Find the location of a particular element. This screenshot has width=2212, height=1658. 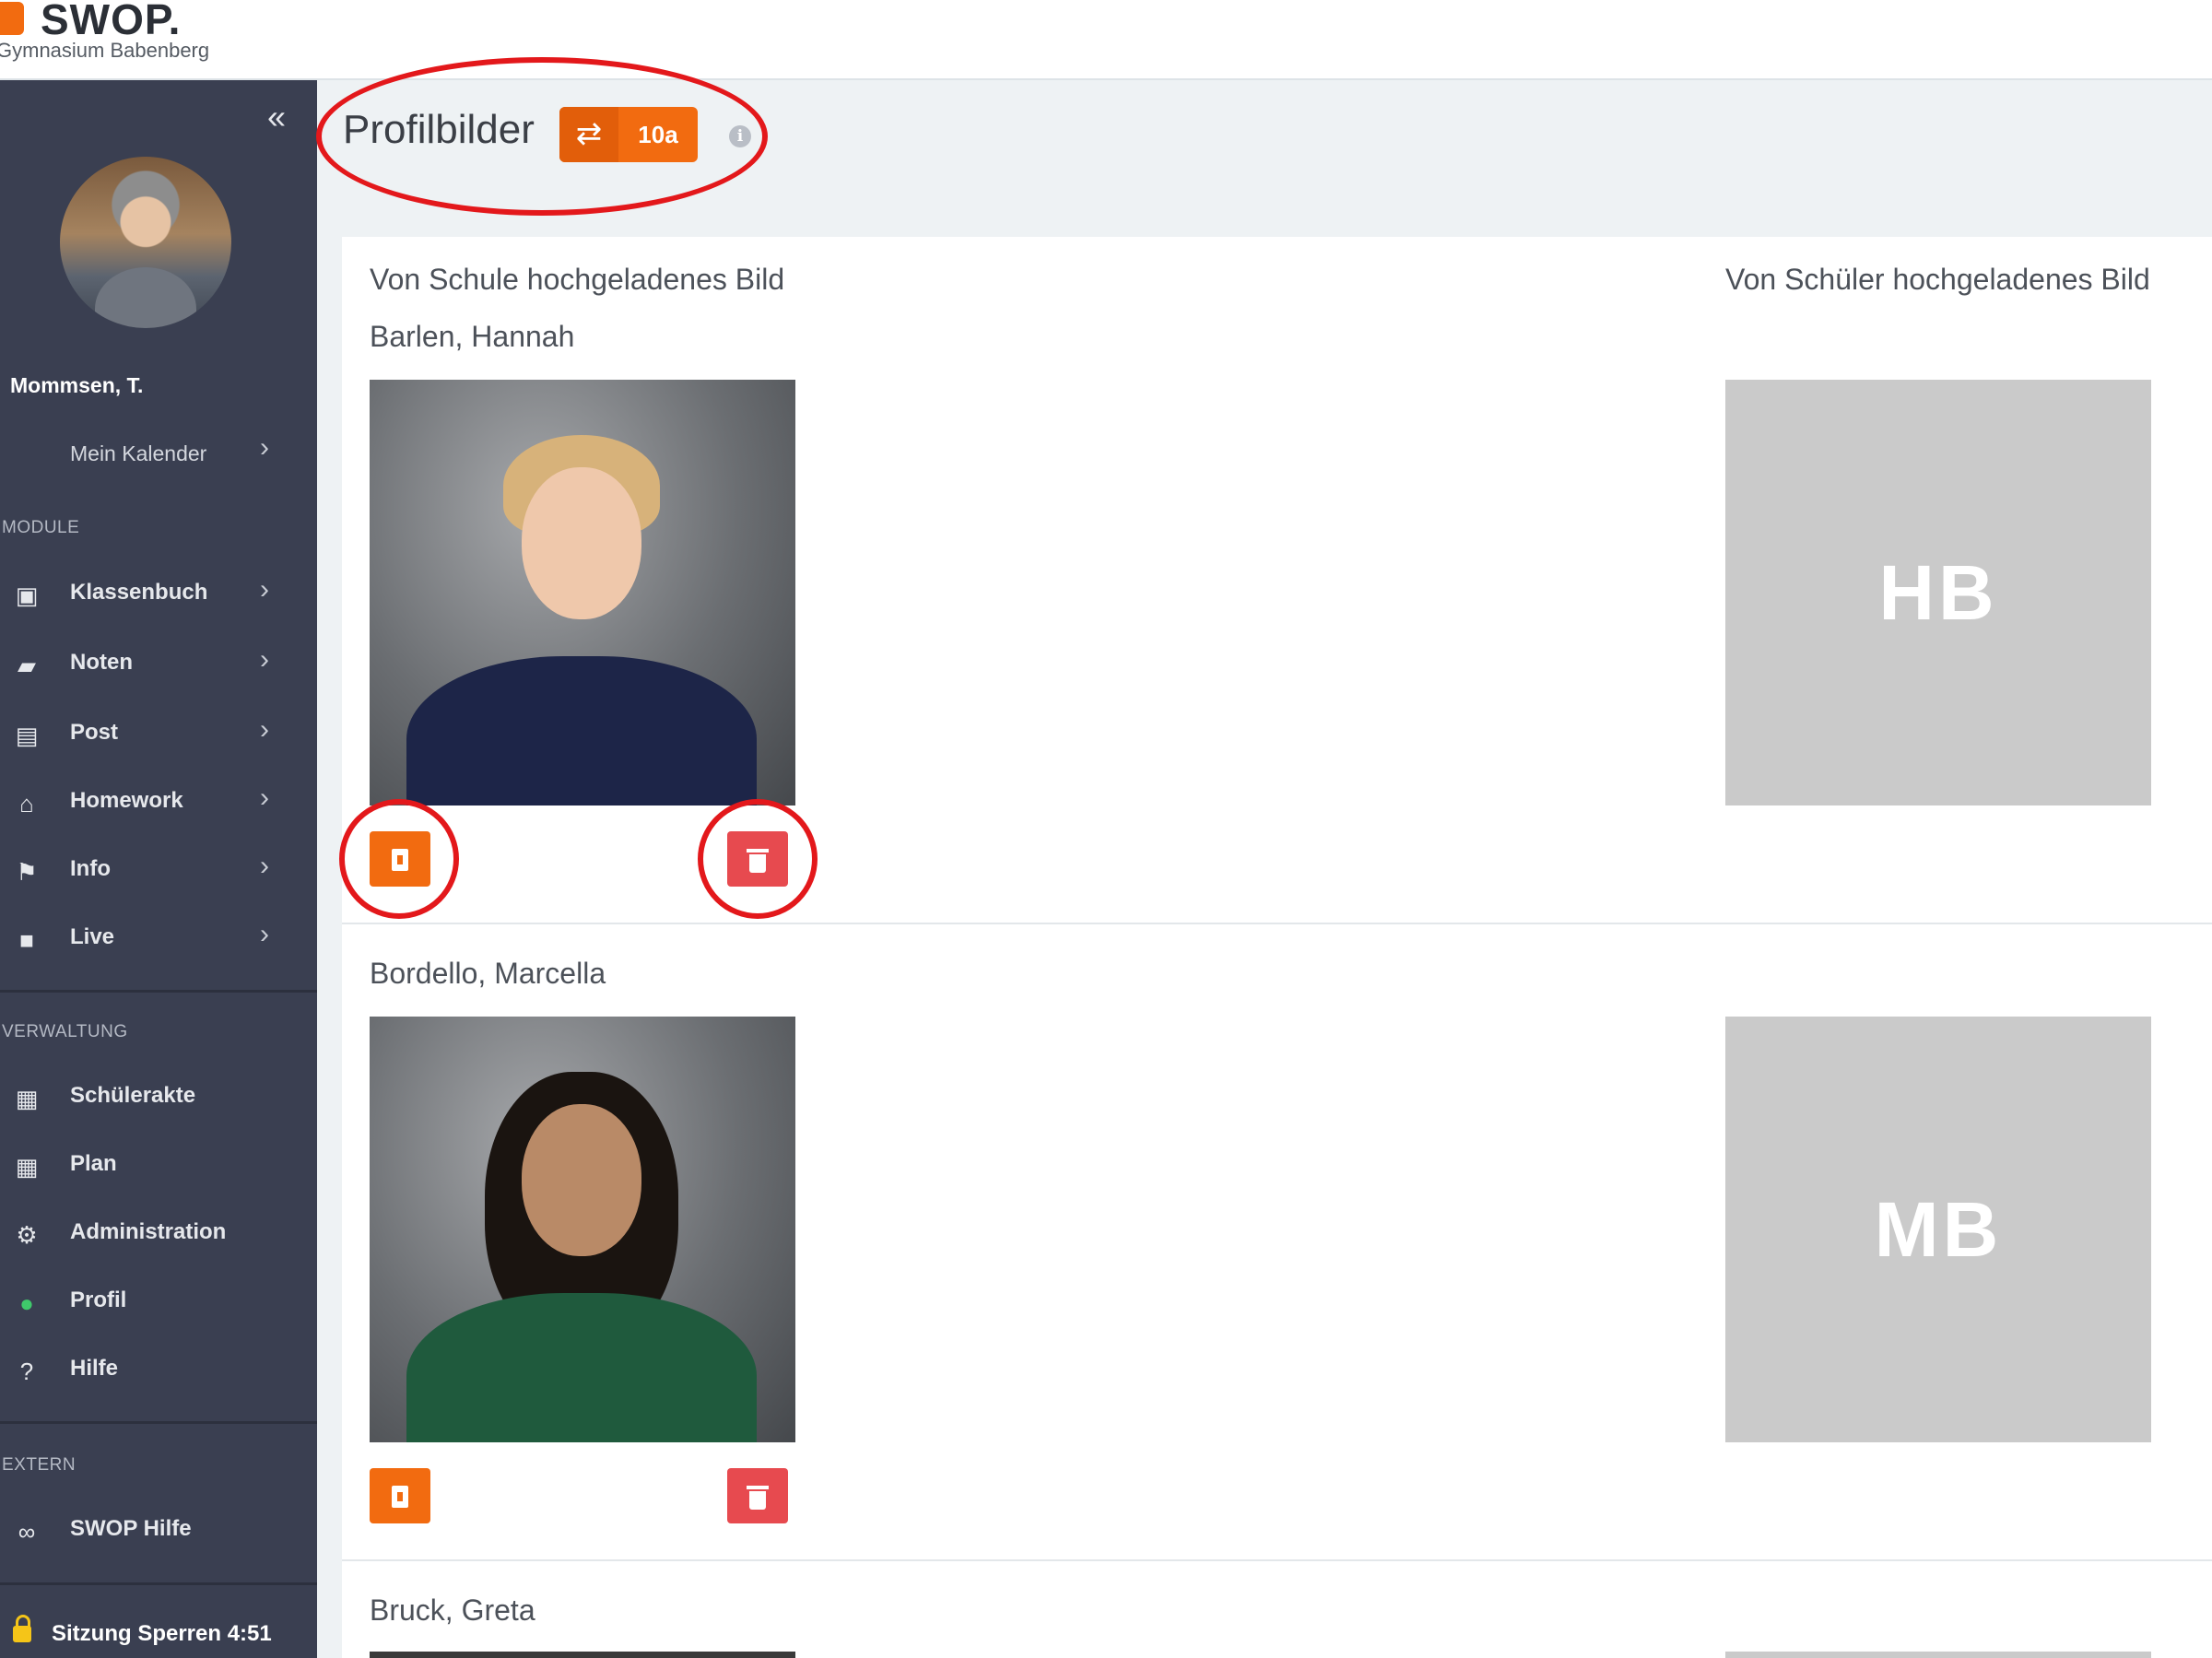

logo-text: SWOP. is located at coordinates (111, 22).